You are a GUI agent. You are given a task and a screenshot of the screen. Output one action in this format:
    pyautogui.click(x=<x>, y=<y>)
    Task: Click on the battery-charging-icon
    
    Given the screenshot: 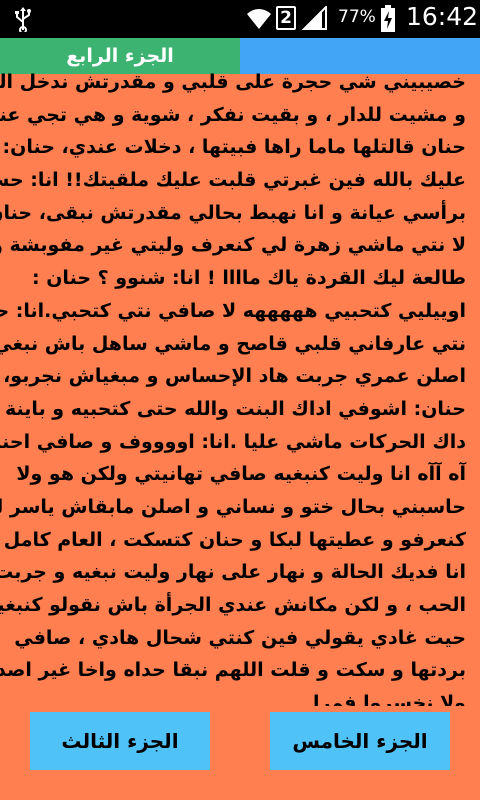 What is the action you would take?
    pyautogui.click(x=388, y=19)
    